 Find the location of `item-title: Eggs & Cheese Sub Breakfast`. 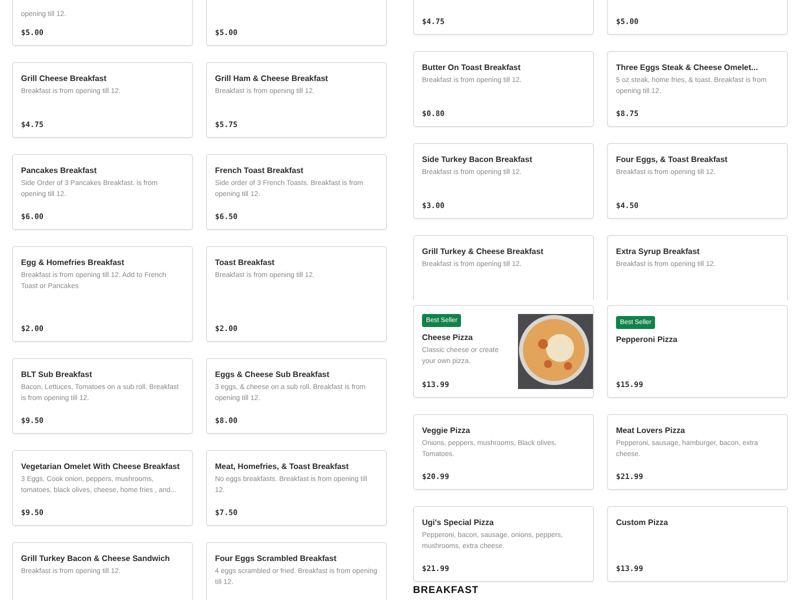

item-title: Eggs & Cheese Sub Breakfast is located at coordinates (272, 374).